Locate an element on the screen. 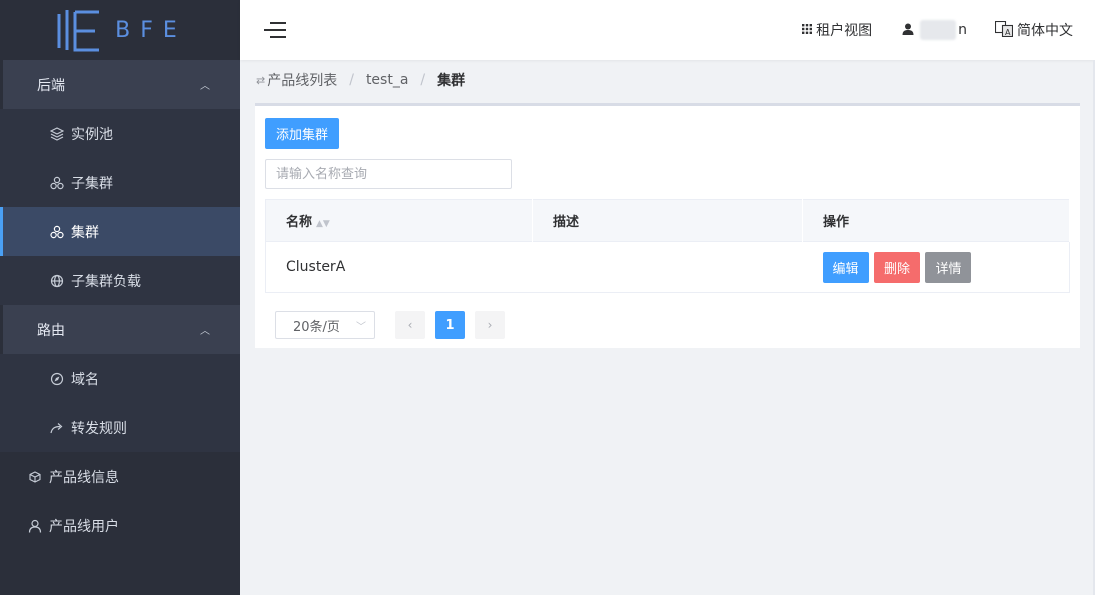 Image resolution: width=1095 pixels, height=595 pixels. page-number-current: 1 is located at coordinates (450, 325).